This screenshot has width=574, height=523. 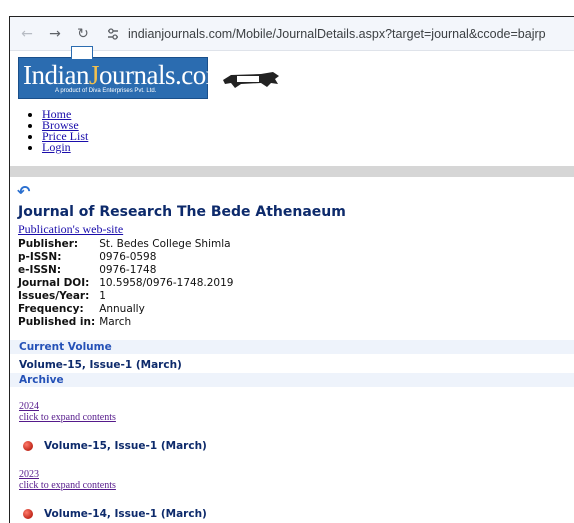 I want to click on reload-icon: ↻, so click(x=83, y=34).